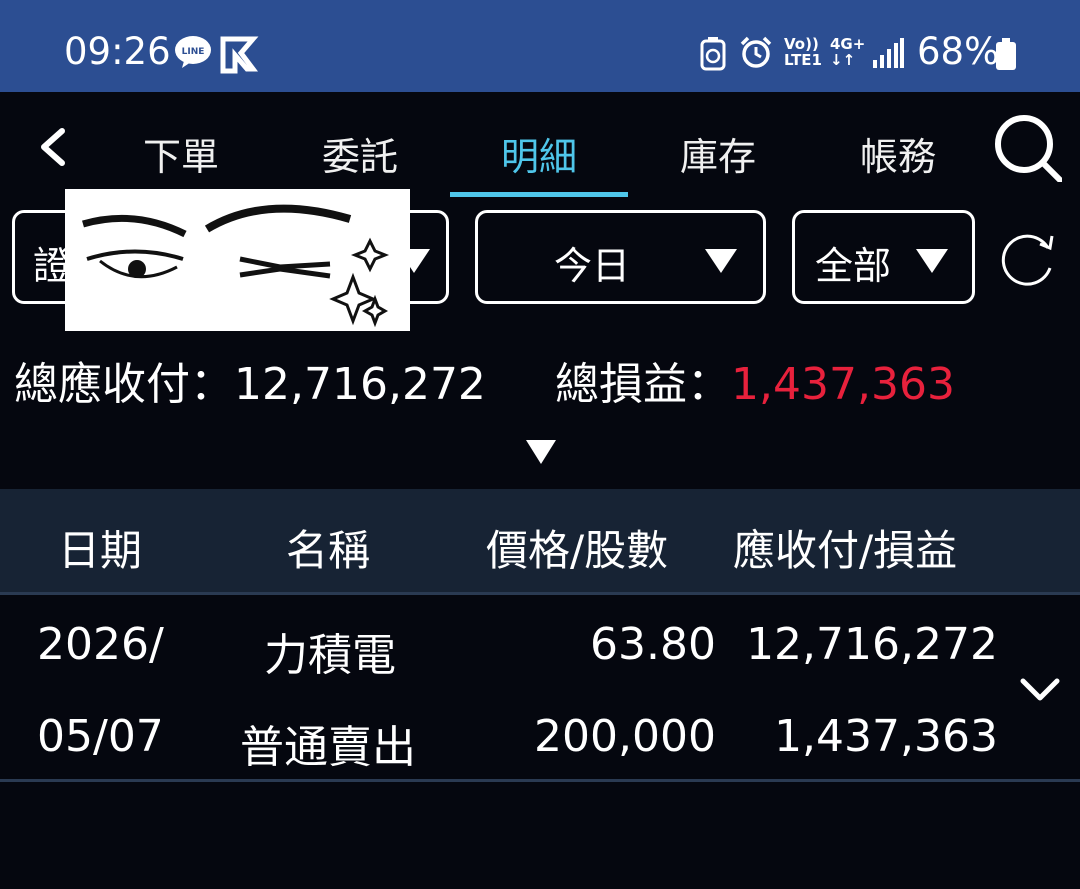  Describe the element at coordinates (124, 384) in the screenshot. I see `total-receivable-label: 總應收付：` at that location.